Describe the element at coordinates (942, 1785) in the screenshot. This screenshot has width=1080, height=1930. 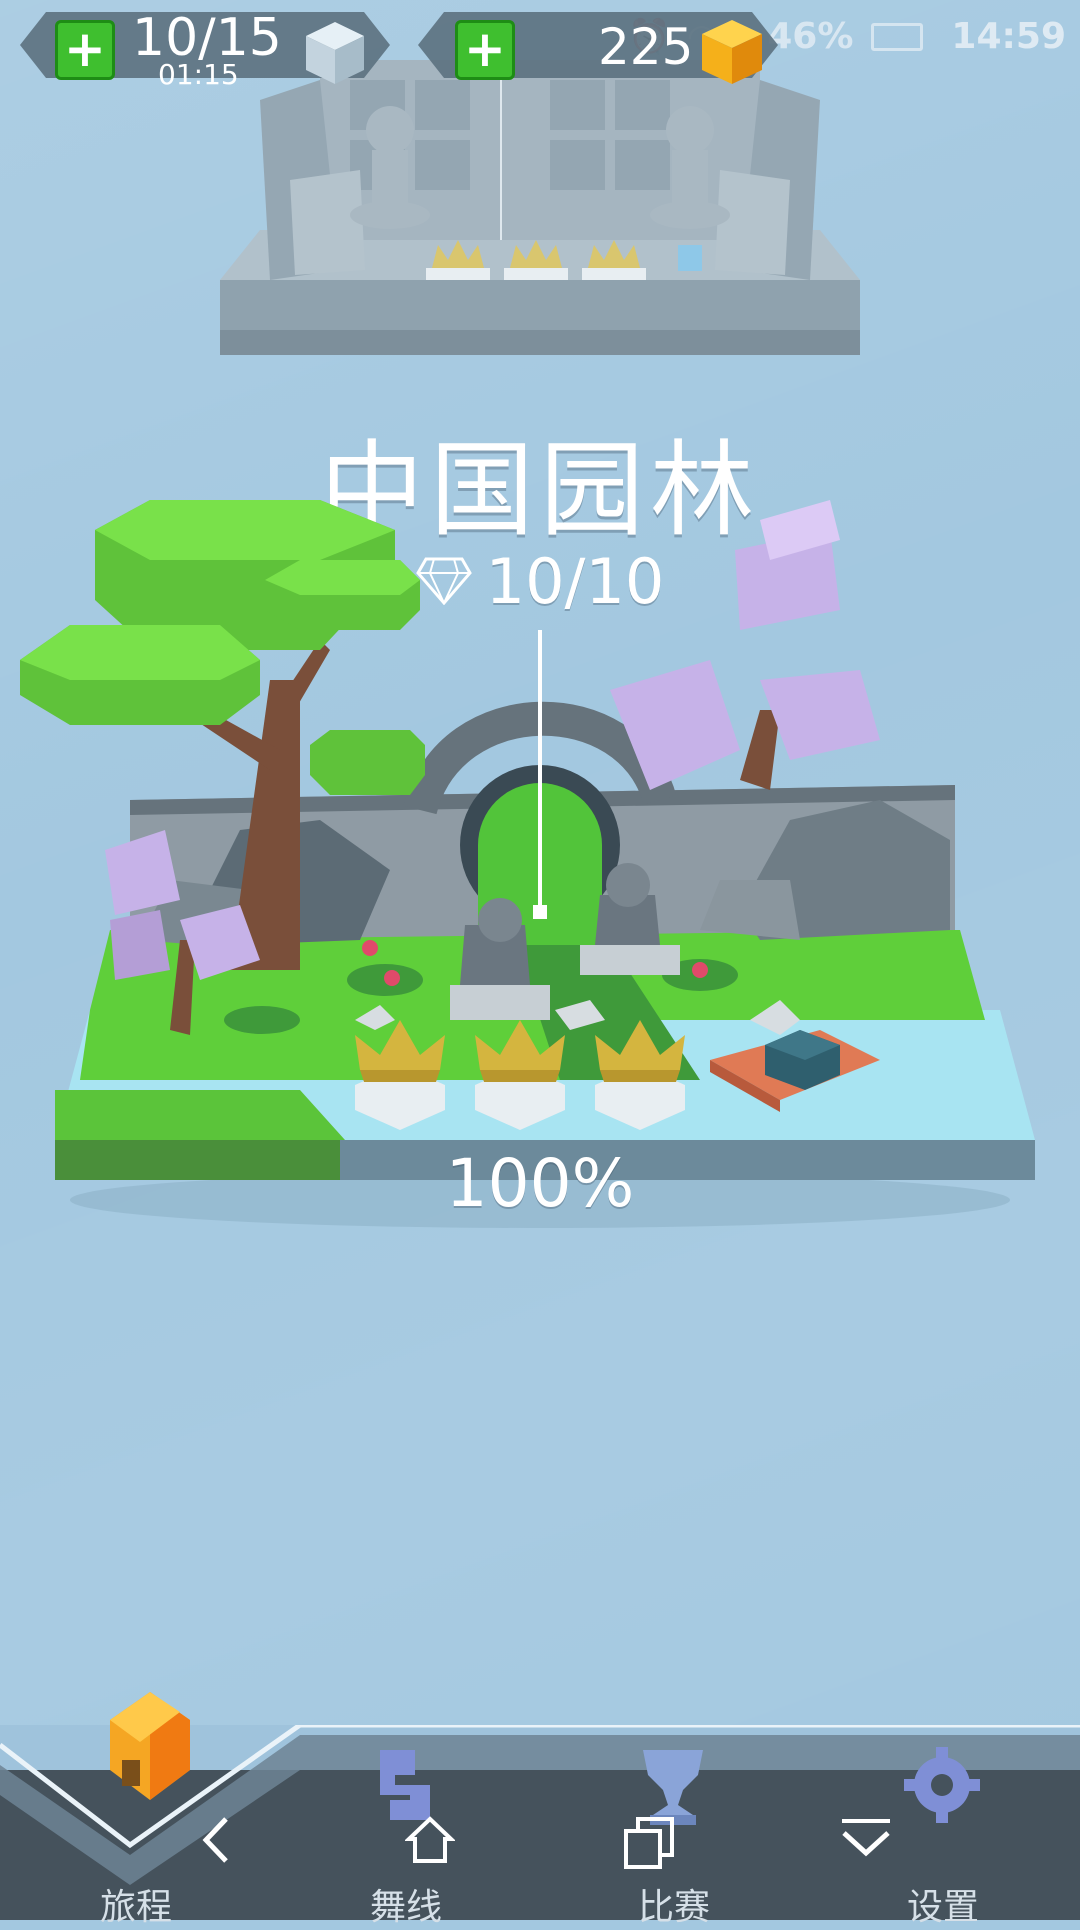
I see `gear-icon` at that location.